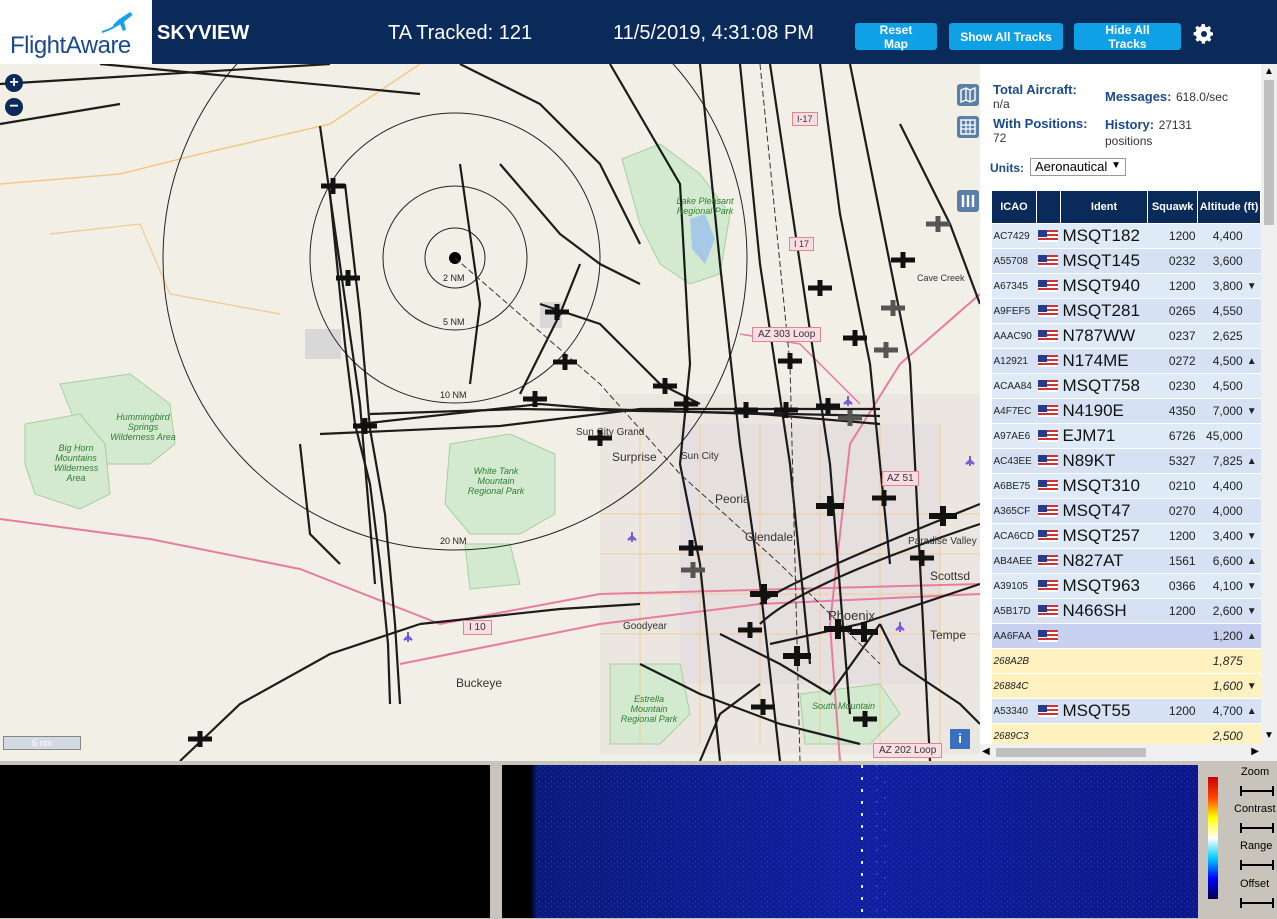 The width and height of the screenshot is (1277, 919). Describe the element at coordinates (1126, 436) in the screenshot. I see `table-row: A97AE6 EJM71 6726 45,000` at that location.